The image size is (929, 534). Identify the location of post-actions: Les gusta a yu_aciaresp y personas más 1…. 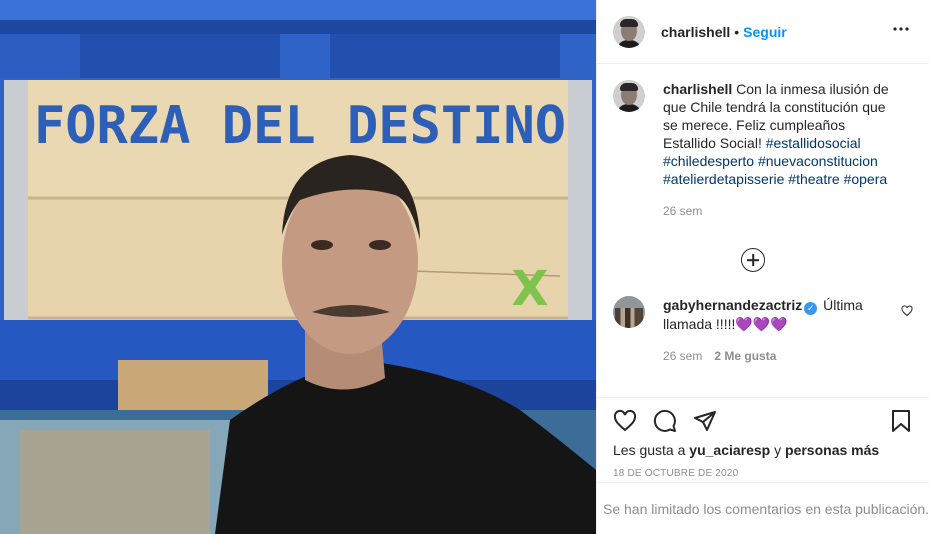
(763, 439).